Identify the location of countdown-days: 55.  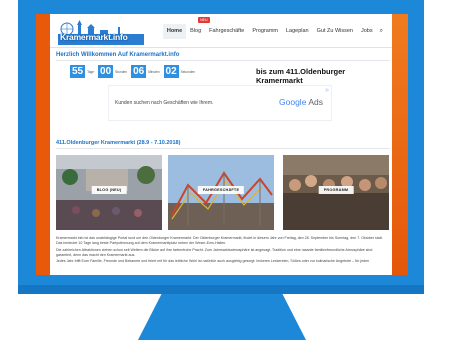
(78, 71).